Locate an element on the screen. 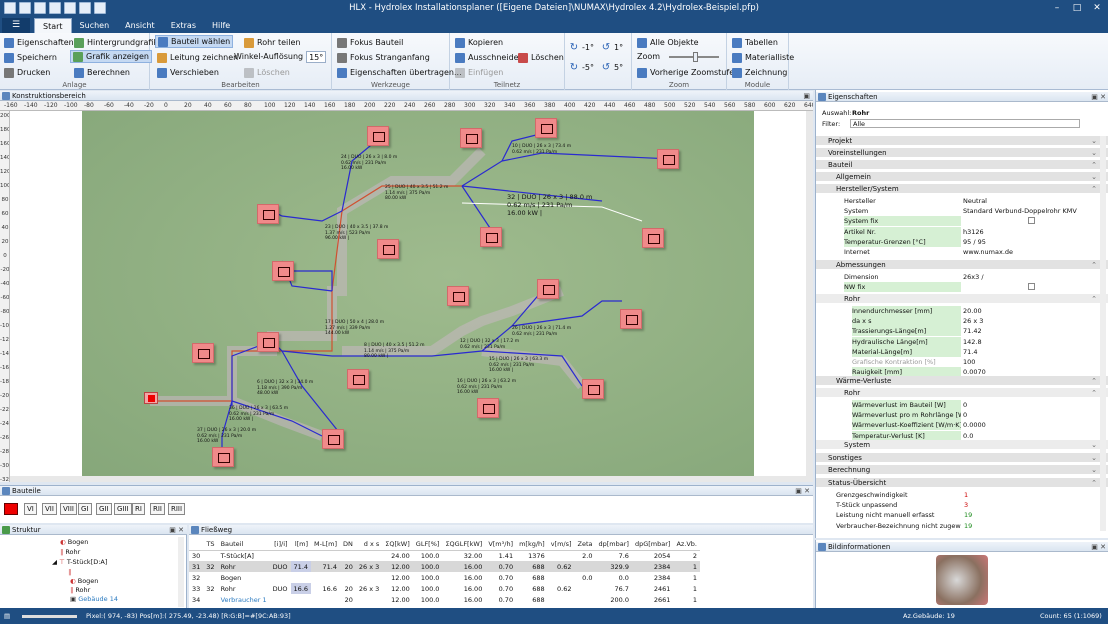  section-waermeverluste: Wärme-Verluste ⌃ is located at coordinates (962, 381).